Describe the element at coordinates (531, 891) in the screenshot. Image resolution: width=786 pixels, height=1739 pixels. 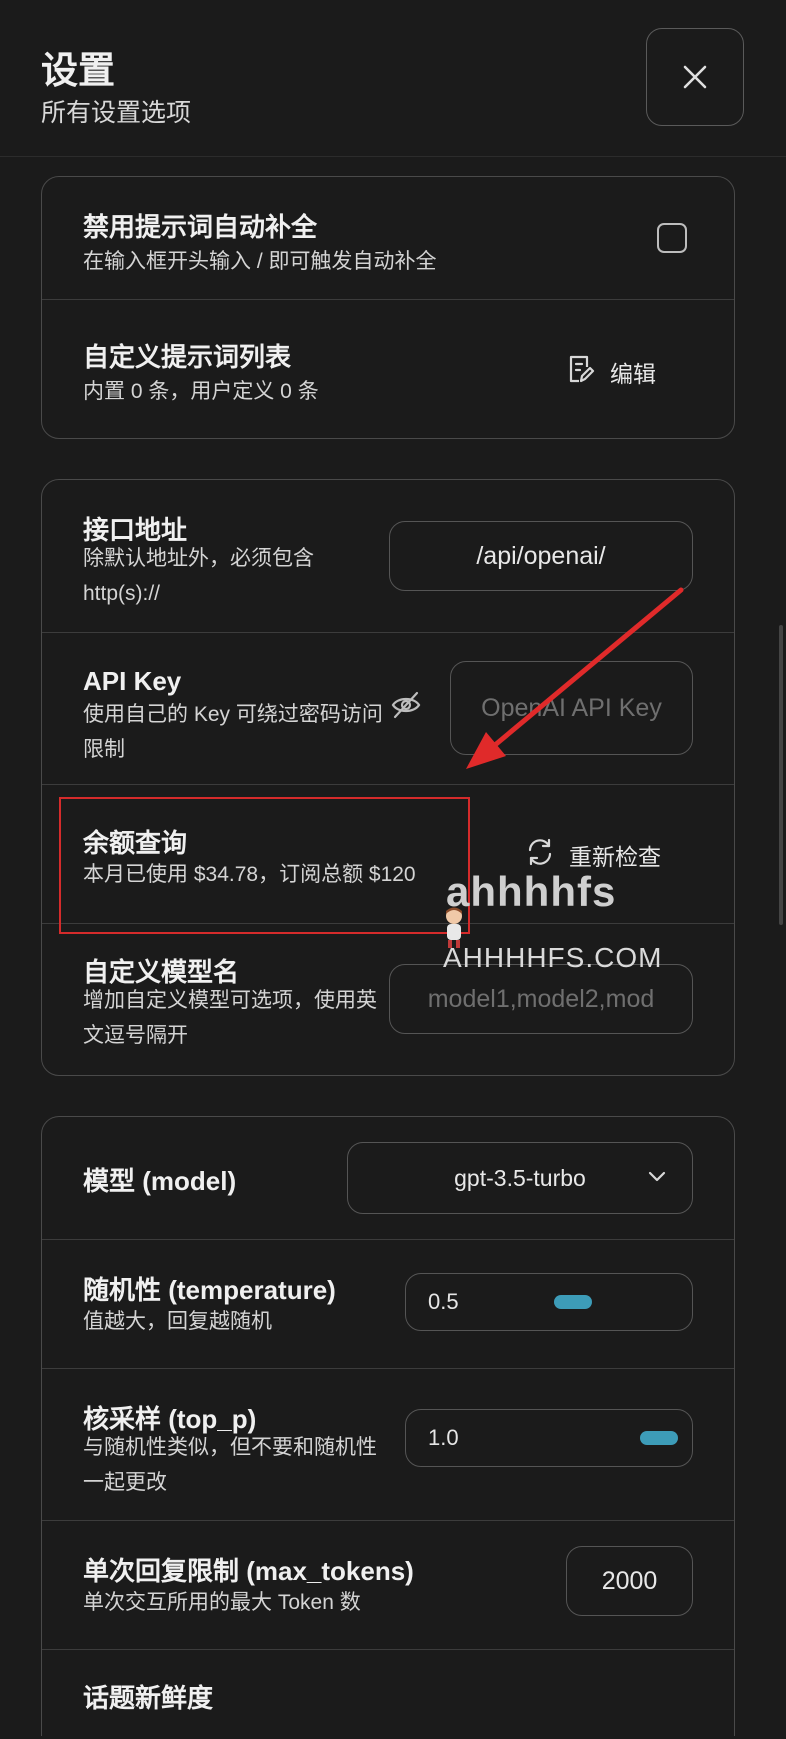
I see `watermark-text: ahhhhfs` at that location.